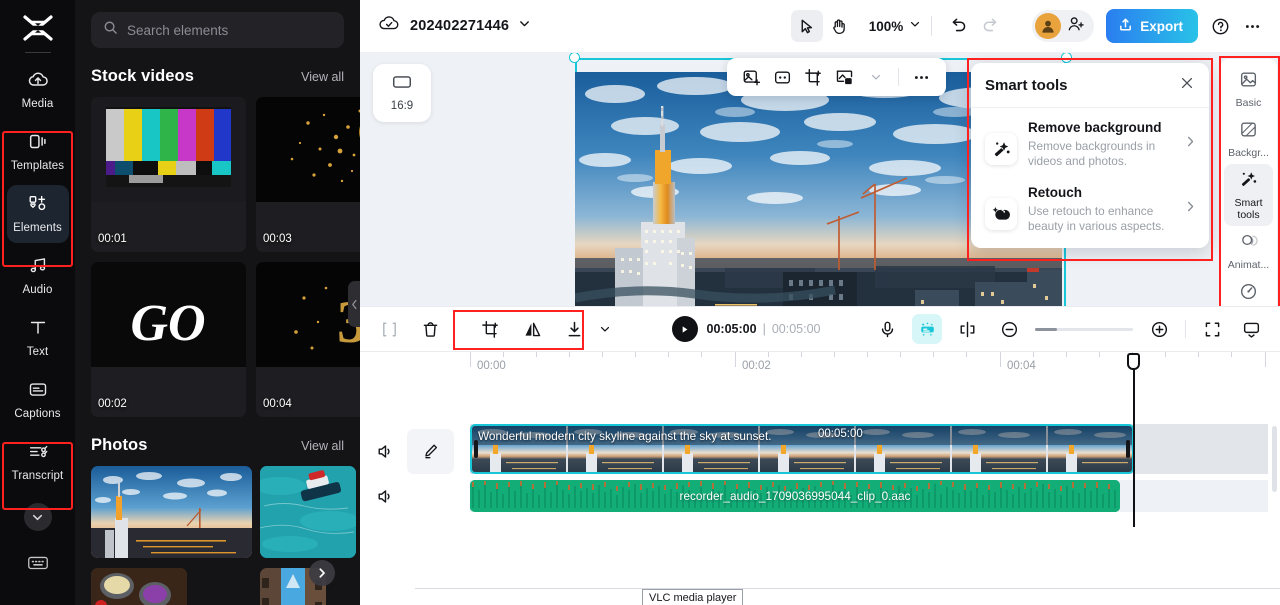  I want to click on delete-trash-icon, so click(430, 329).